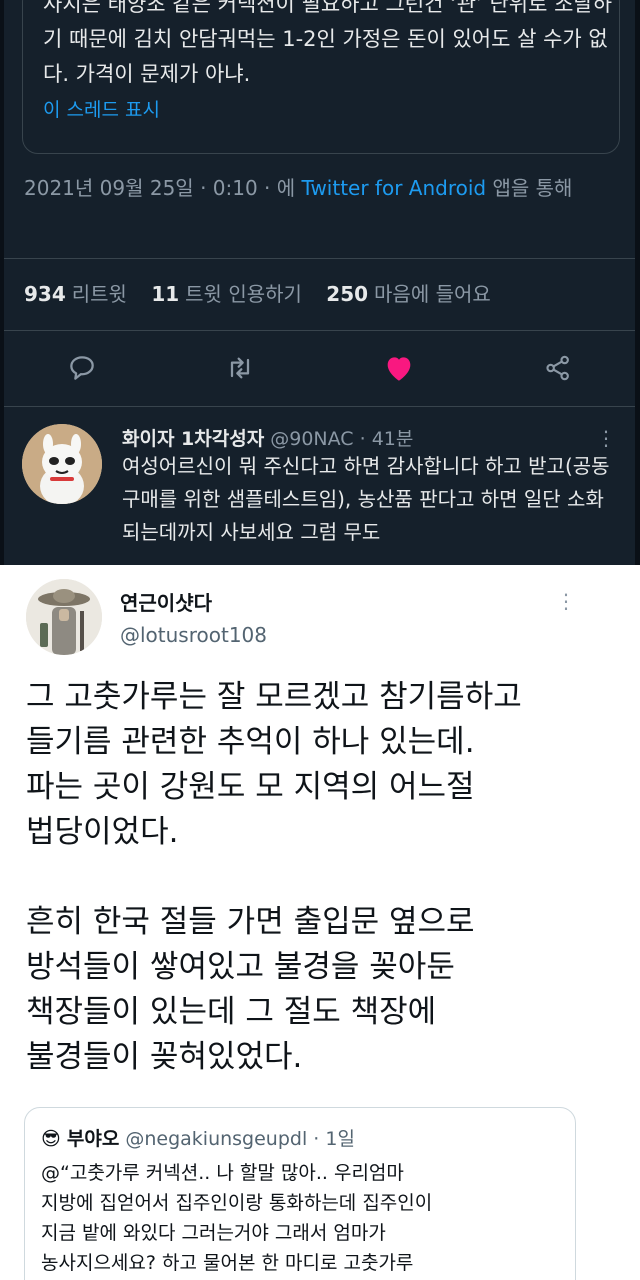  Describe the element at coordinates (432, 294) in the screenshot. I see `likes-label: 마음에 들어요` at that location.